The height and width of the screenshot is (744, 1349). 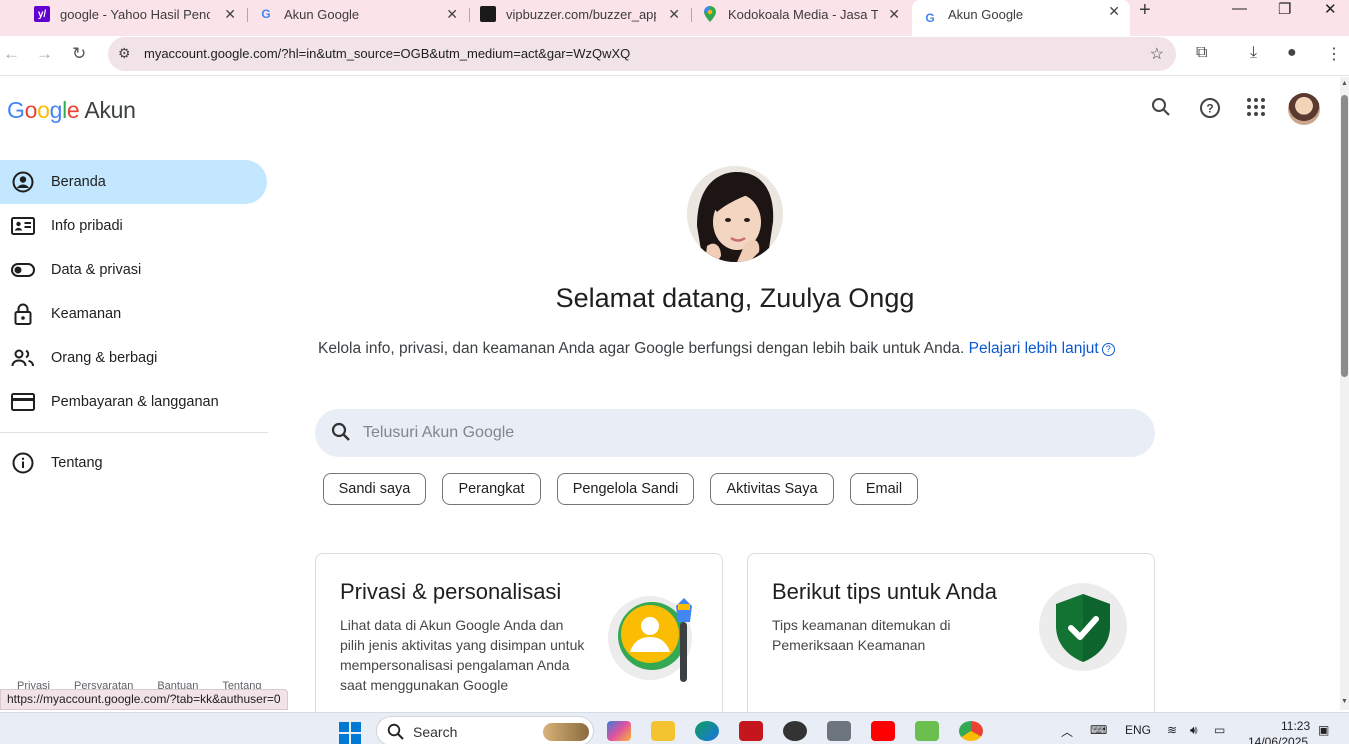 What do you see at coordinates (735, 214) in the screenshot?
I see `profile-photo` at bounding box center [735, 214].